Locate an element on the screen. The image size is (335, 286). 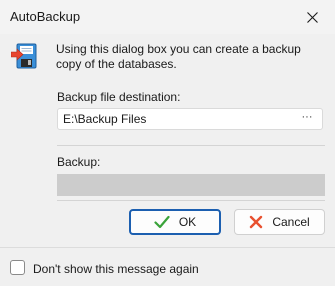
floppy-backup-icon is located at coordinates (24, 56).